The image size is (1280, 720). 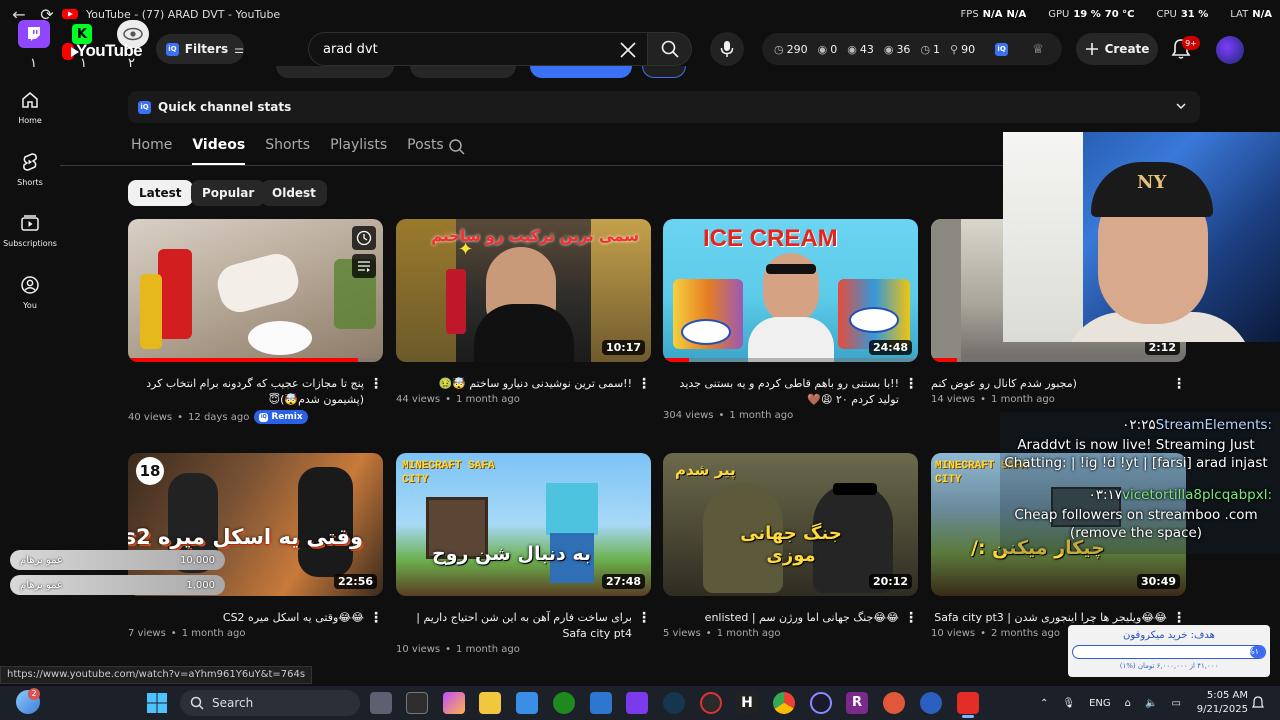 I want to click on search-button, so click(x=670, y=49).